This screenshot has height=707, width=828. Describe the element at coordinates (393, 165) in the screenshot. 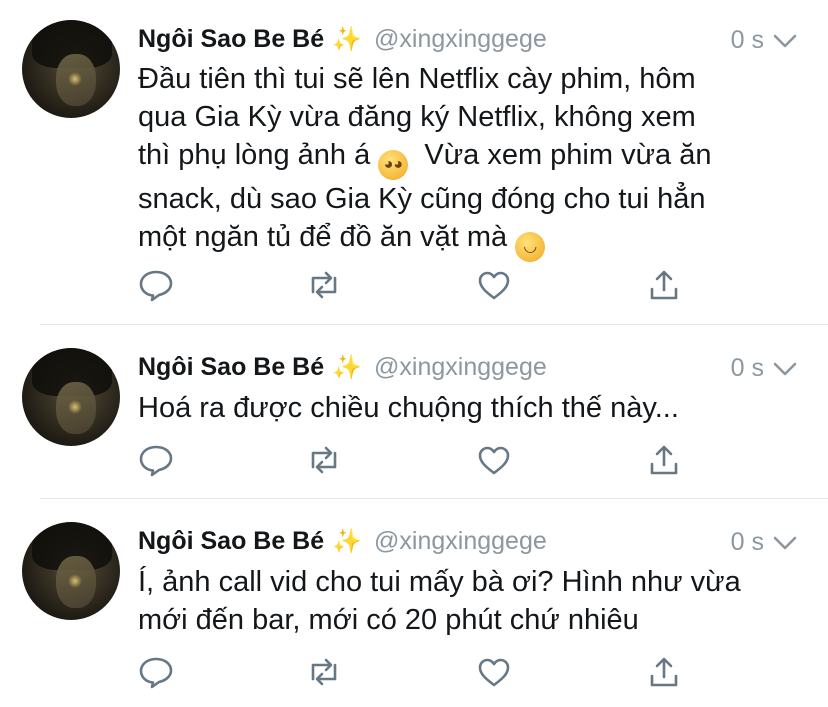

I see `pleading-face-emoji: ◕◕` at that location.